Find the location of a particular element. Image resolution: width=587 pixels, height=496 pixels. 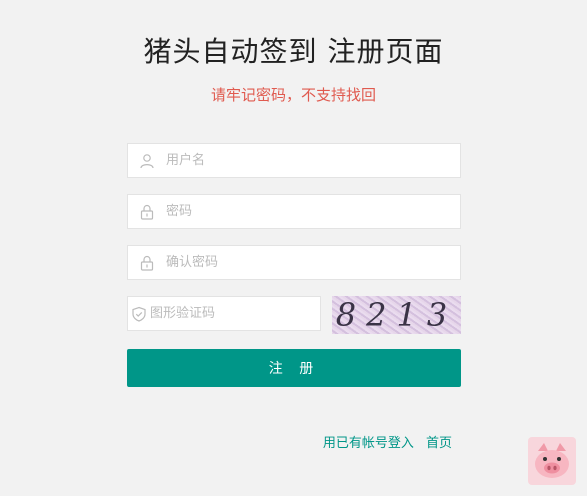

confirm-password-field-wrapper is located at coordinates (294, 262).